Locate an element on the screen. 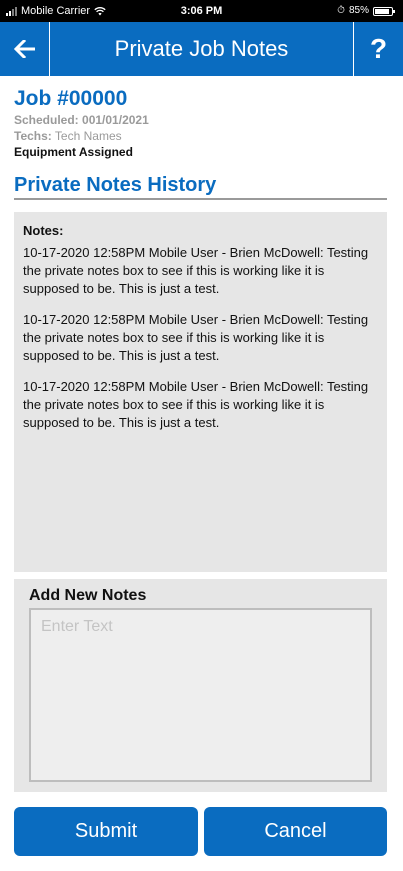 Image resolution: width=403 pixels, height=871 pixels. techs-line: Techs: Tech Names is located at coordinates (204, 136).